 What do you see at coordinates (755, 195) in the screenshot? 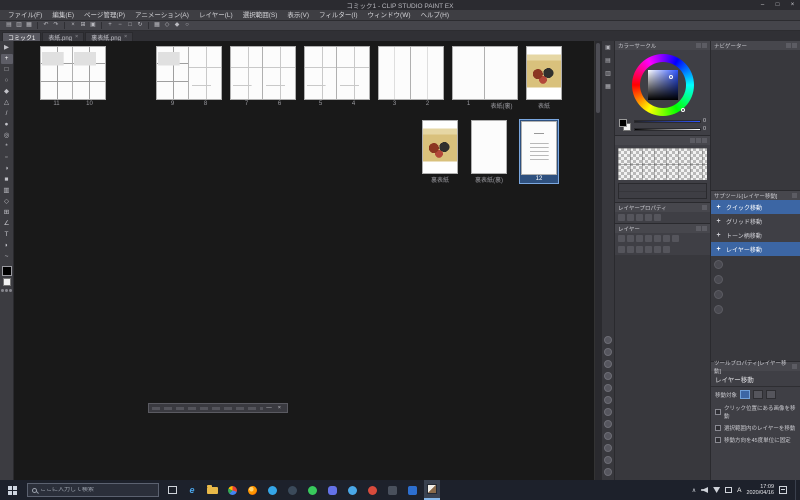
I see `sub-tool-header: サブツール[レイヤー移動]` at bounding box center [755, 195].